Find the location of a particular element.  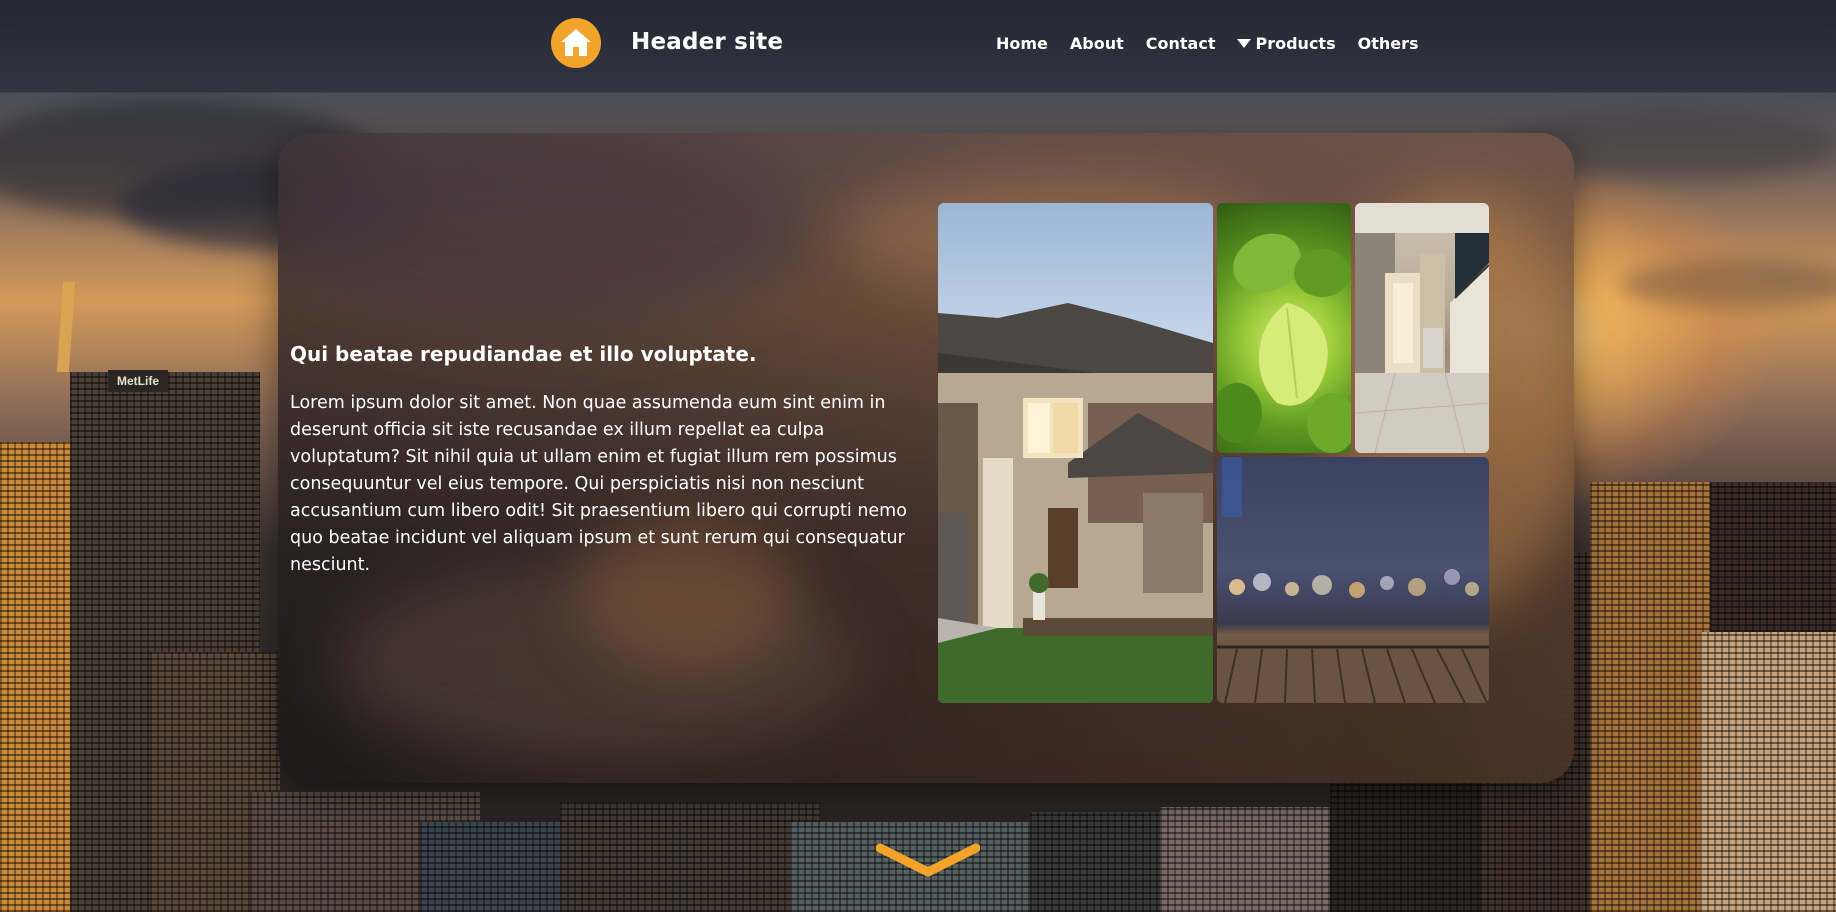

nav-contact: Contact is located at coordinates (1181, 43).